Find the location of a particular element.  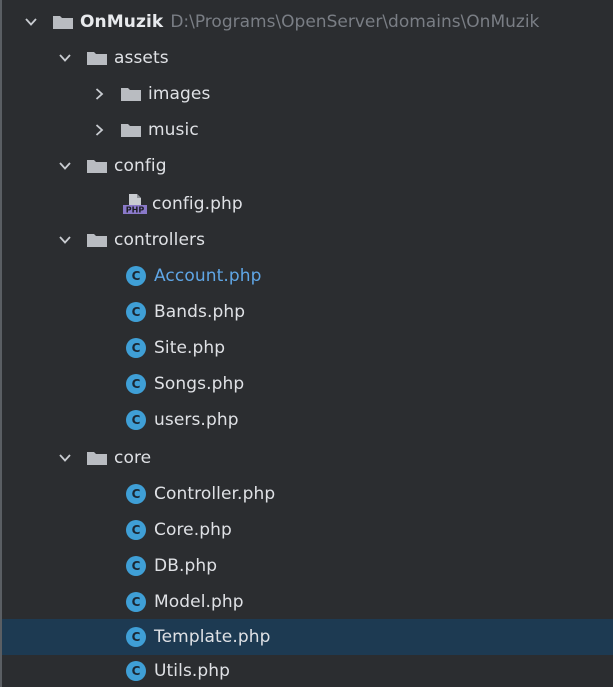

tree-row-folder-config: config is located at coordinates (307, 166).